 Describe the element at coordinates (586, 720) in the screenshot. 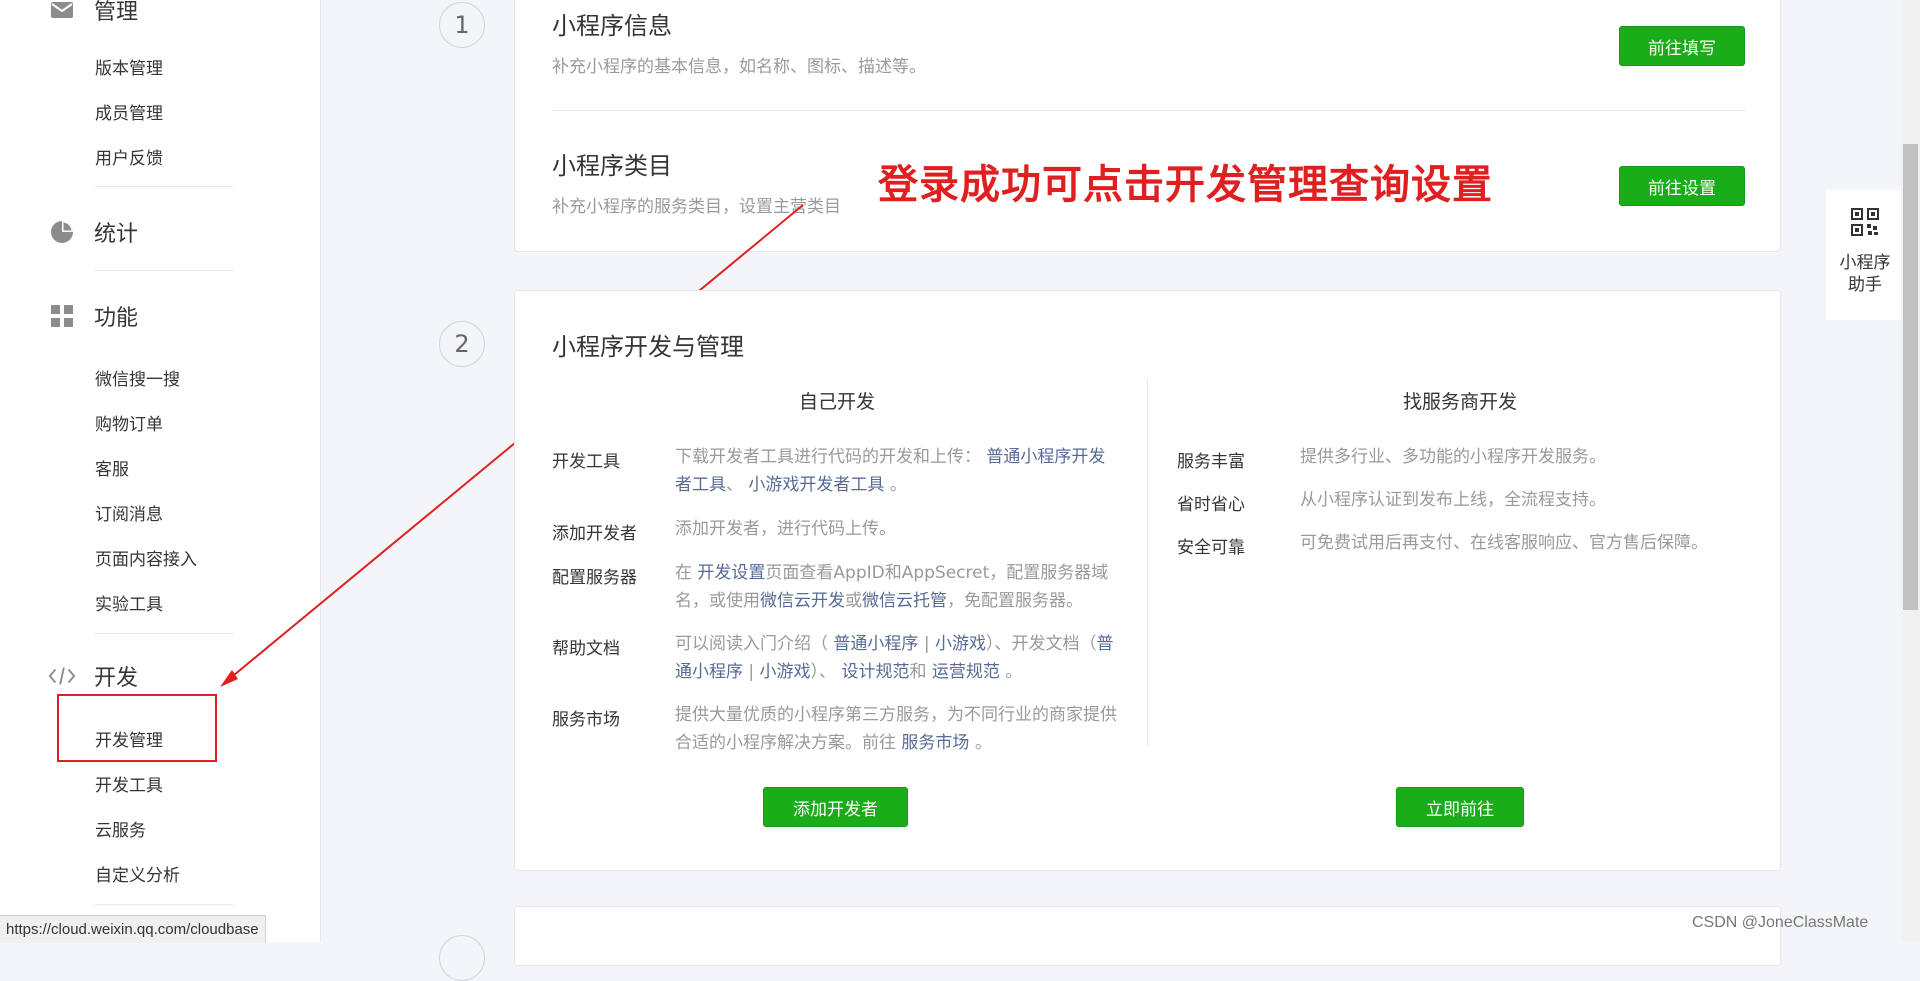

I see `row-label-market: 服务市场` at that location.